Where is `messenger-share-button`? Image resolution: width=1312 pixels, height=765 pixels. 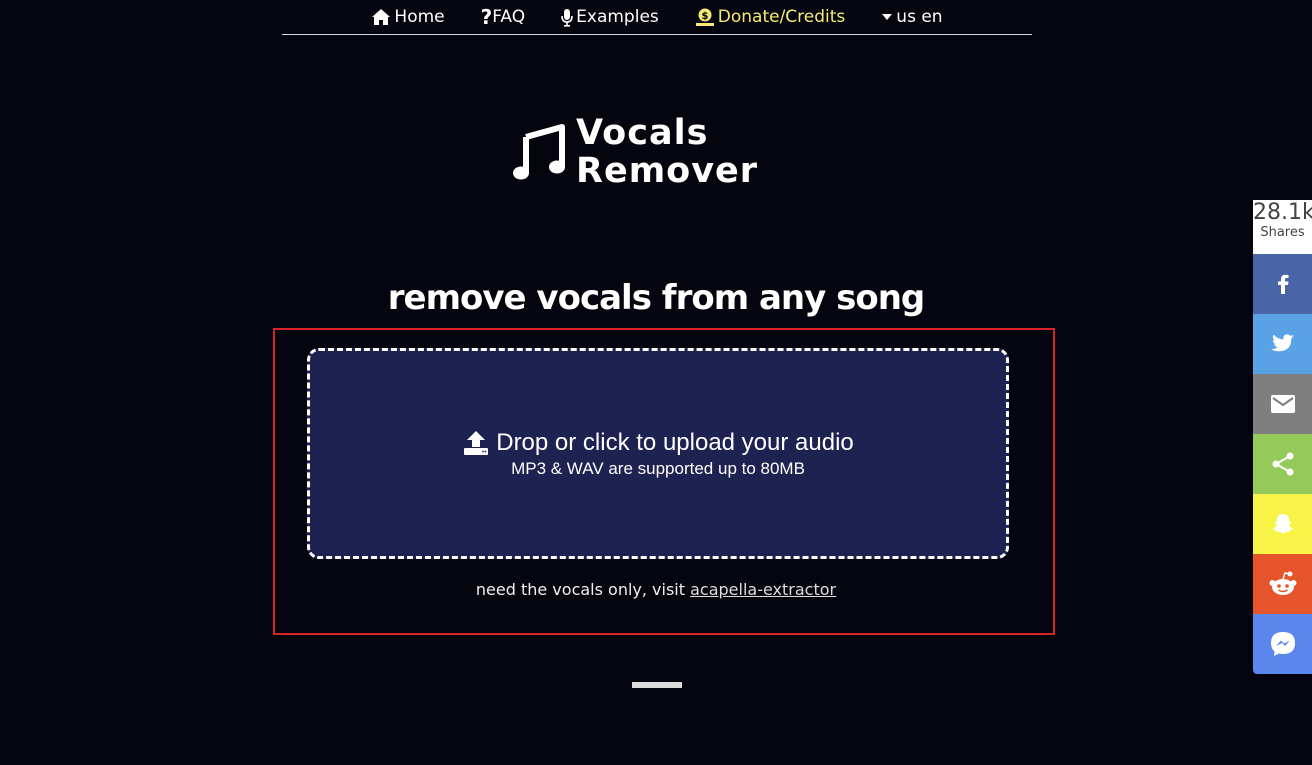 messenger-share-button is located at coordinates (1282, 644).